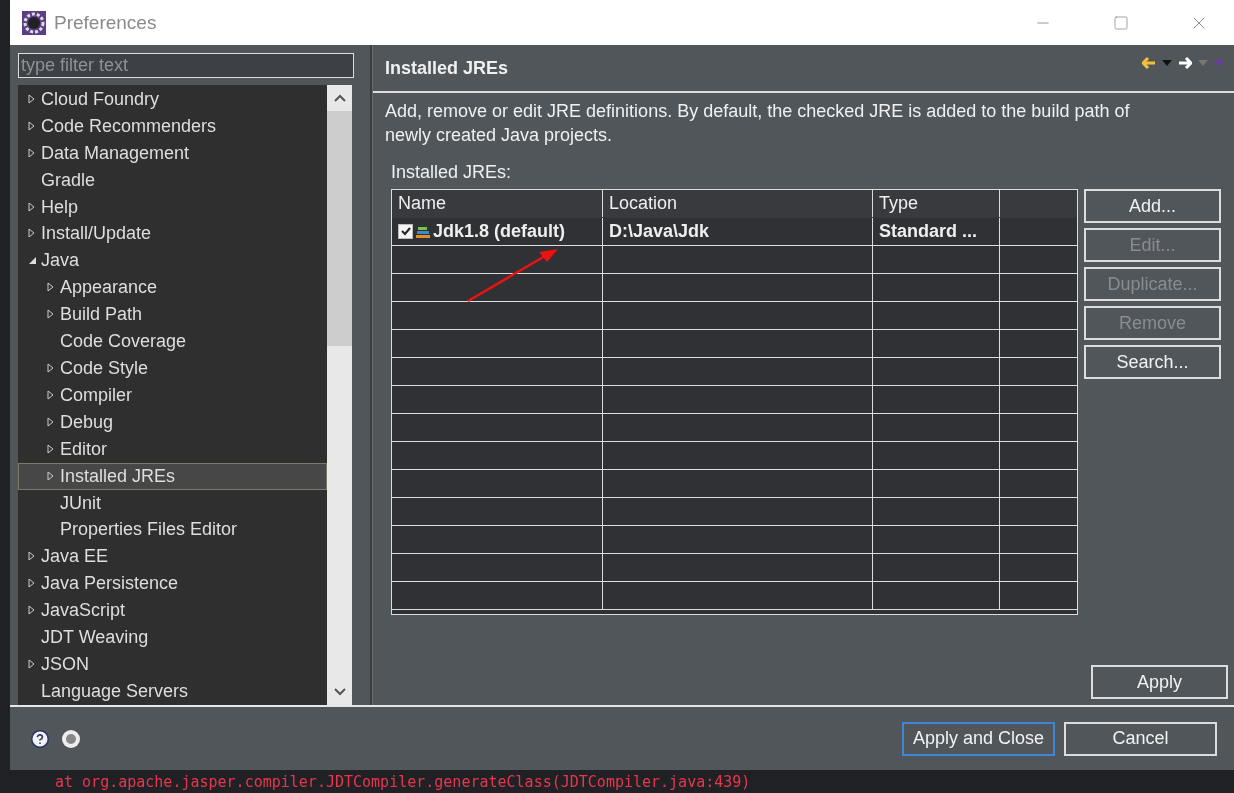  What do you see at coordinates (172, 503) in the screenshot?
I see `tree-item: JUnit` at bounding box center [172, 503].